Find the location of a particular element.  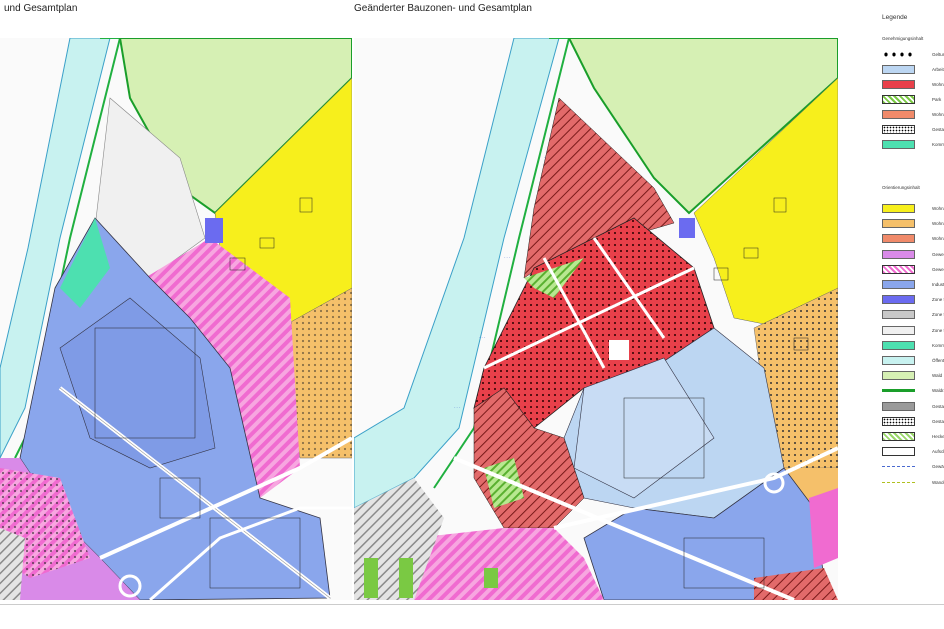

legend-item: Park is located at coordinates (913, 100).